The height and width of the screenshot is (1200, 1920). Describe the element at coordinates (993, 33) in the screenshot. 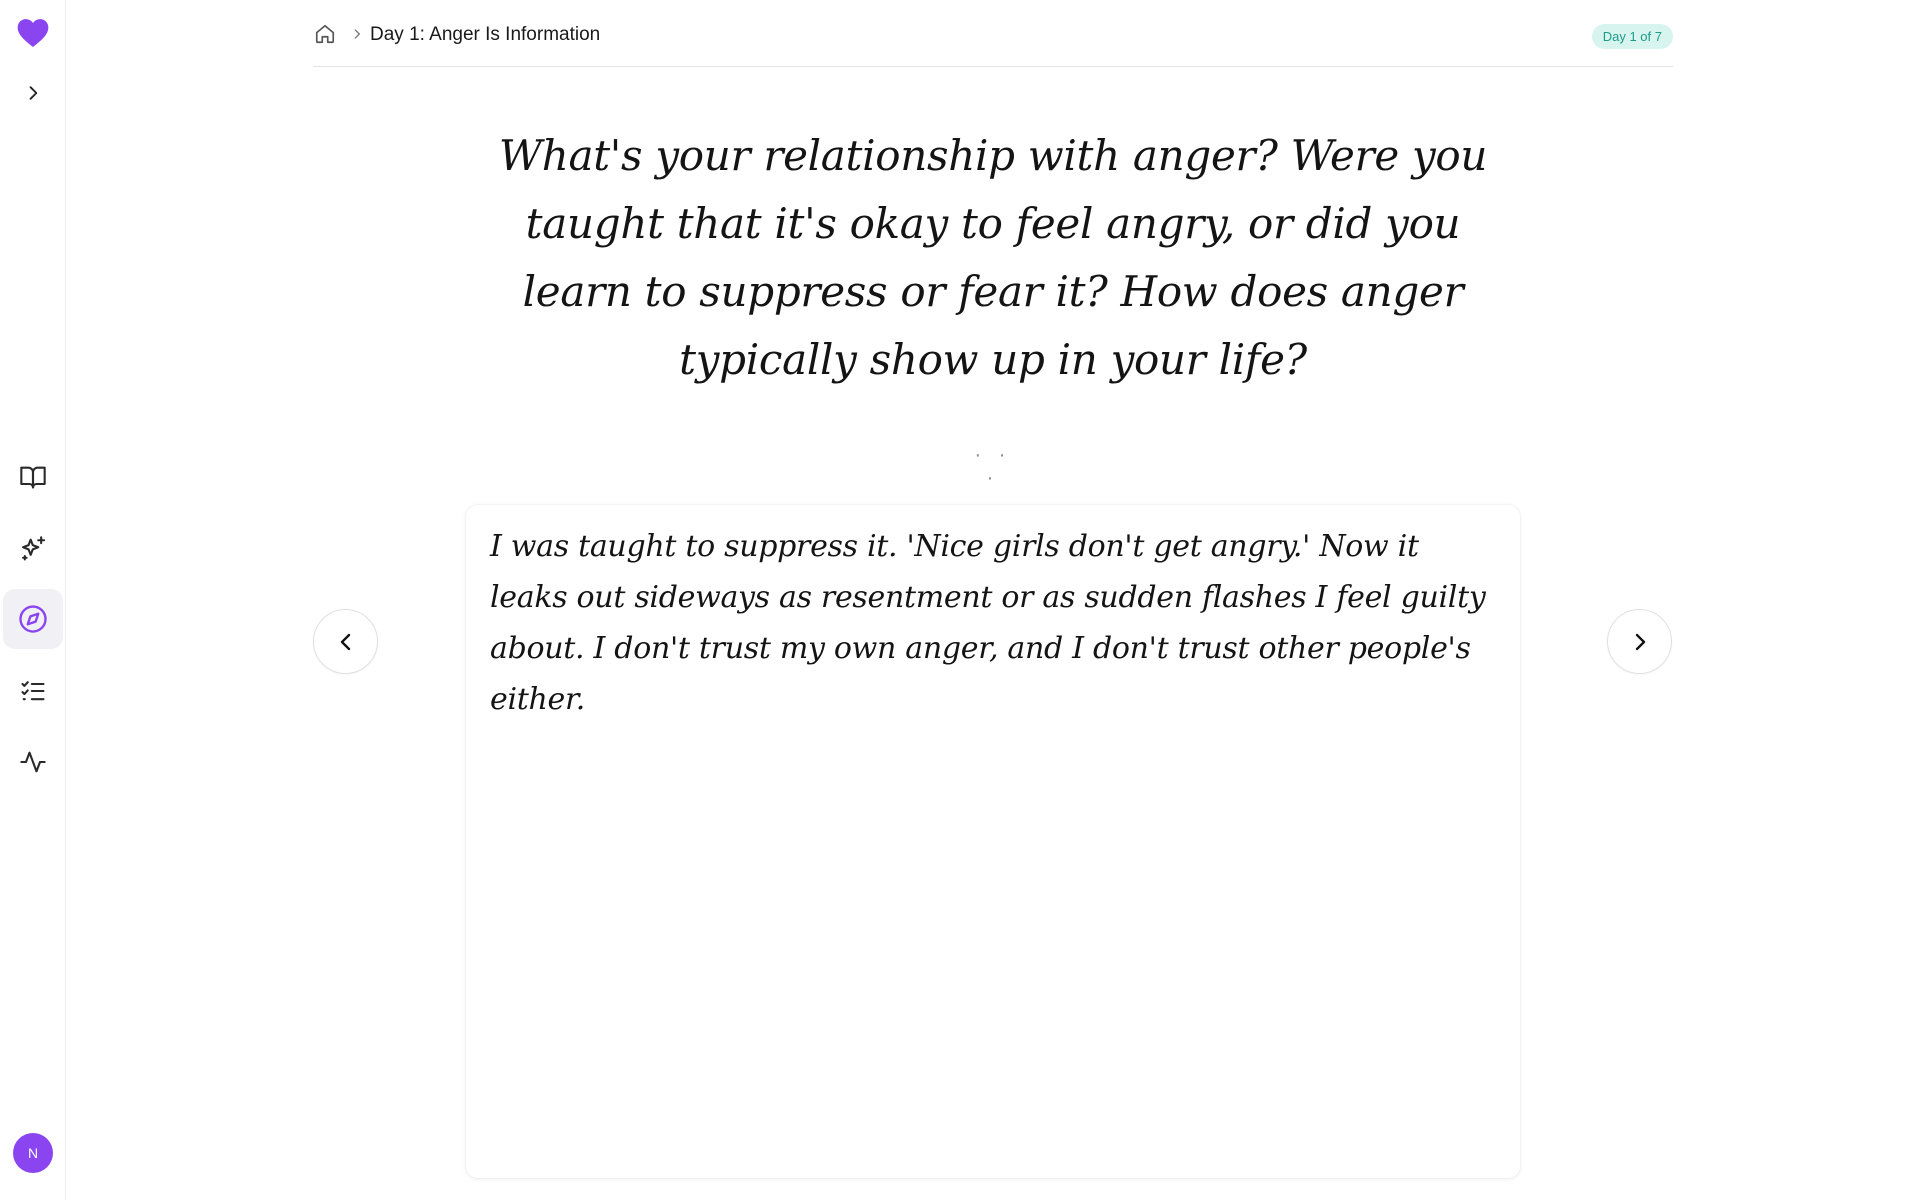

I see `breadcrumb: Day 1: Anger Is Information Day 1 of 7` at that location.